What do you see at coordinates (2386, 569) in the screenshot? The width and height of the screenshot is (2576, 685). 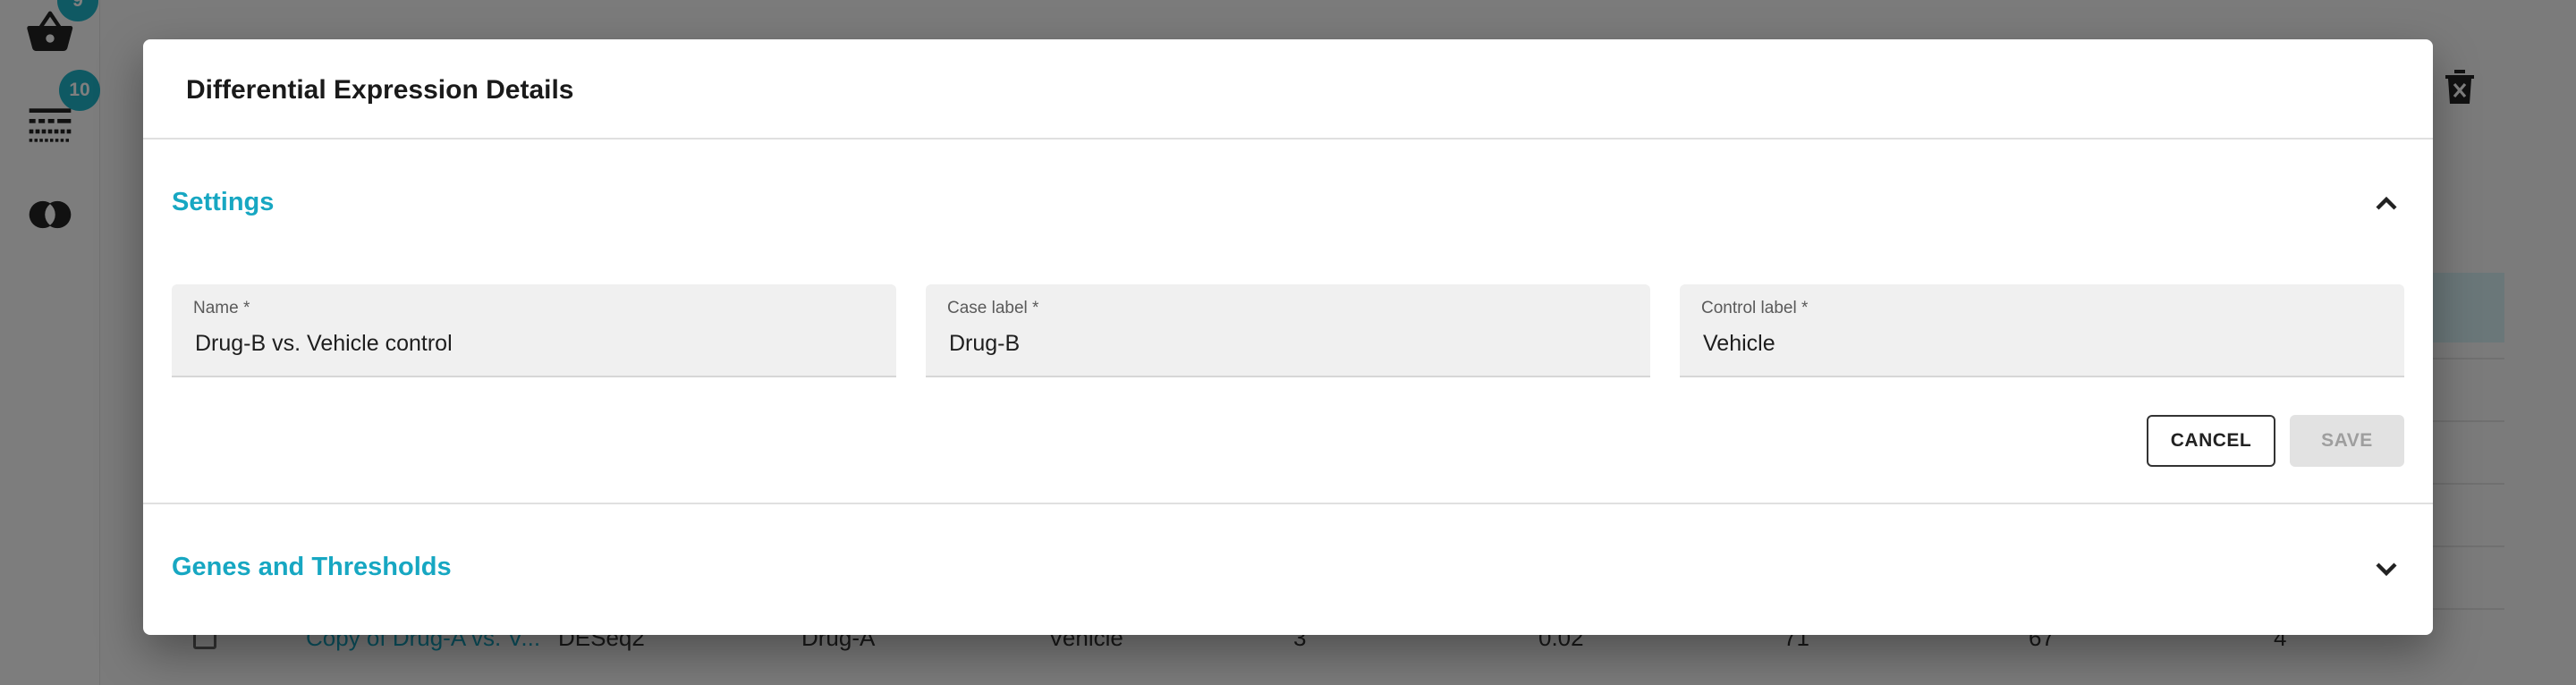 I see `chevron-down-icon` at bounding box center [2386, 569].